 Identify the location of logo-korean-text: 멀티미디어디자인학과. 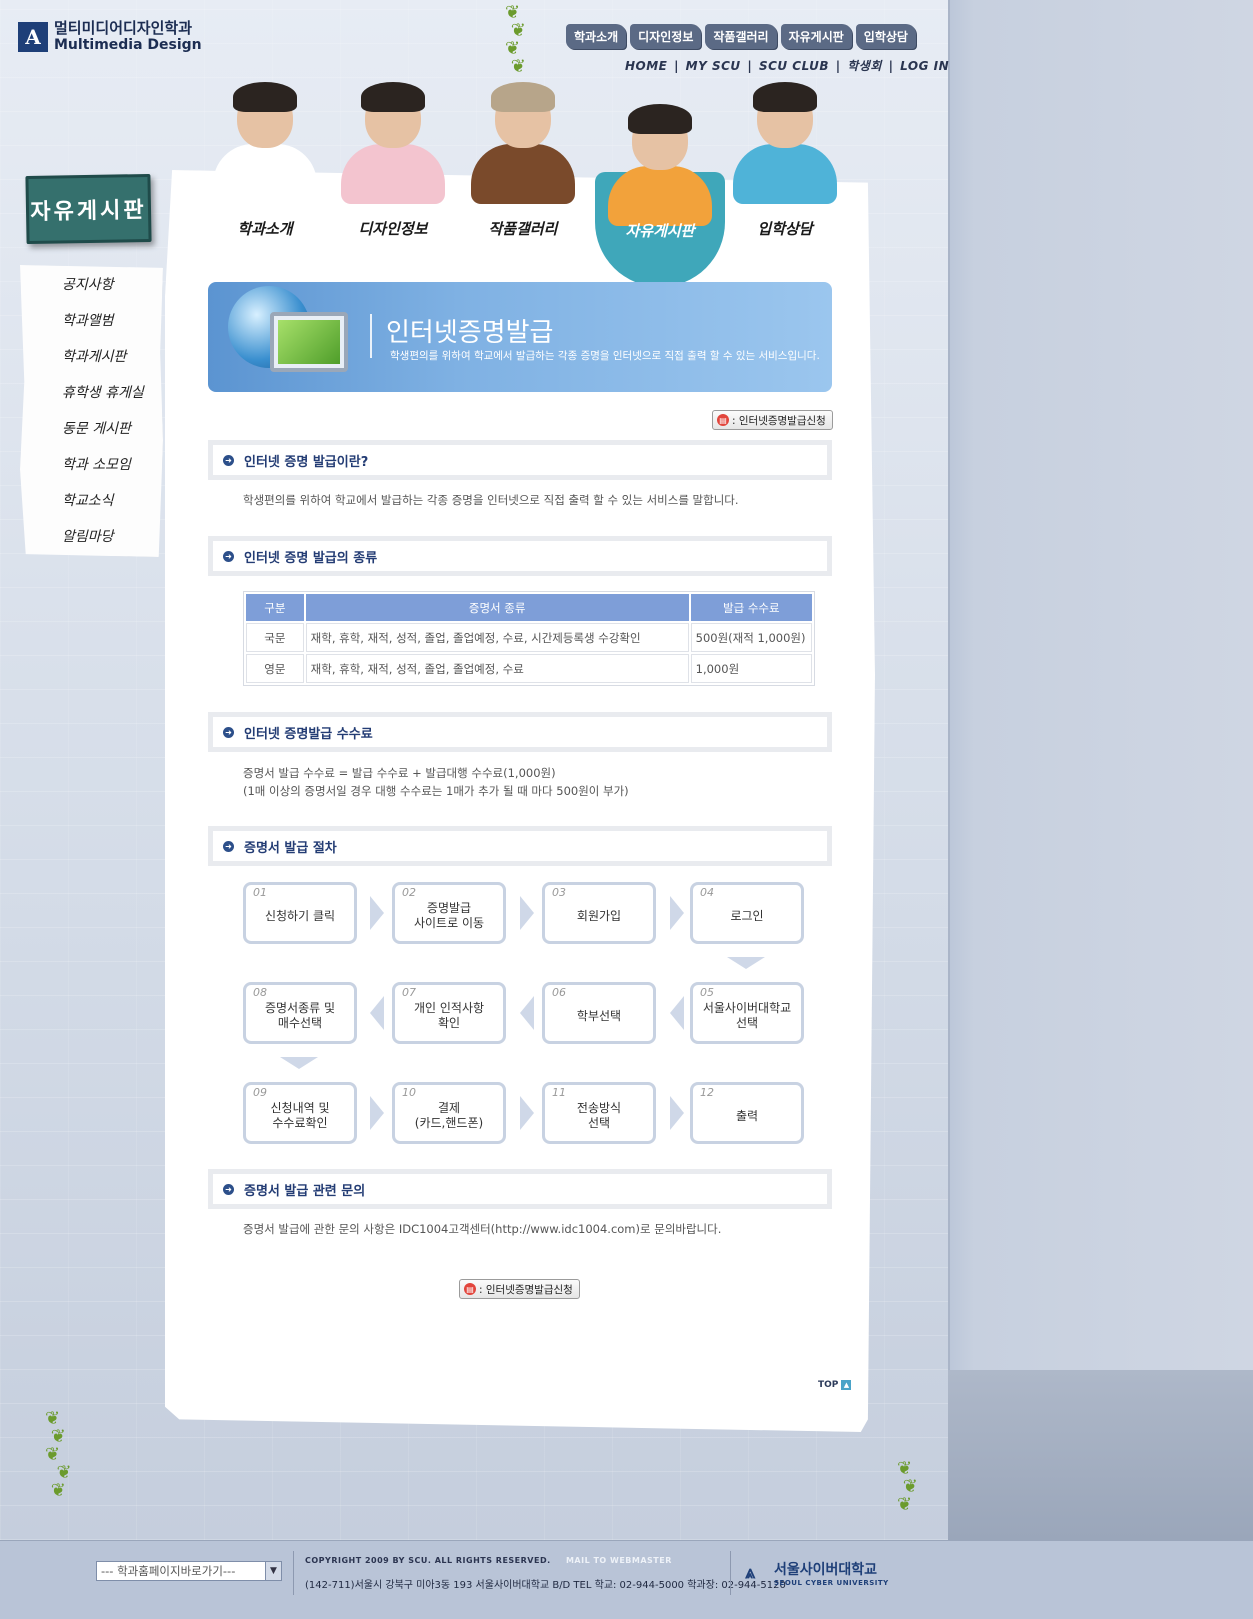
(123, 28).